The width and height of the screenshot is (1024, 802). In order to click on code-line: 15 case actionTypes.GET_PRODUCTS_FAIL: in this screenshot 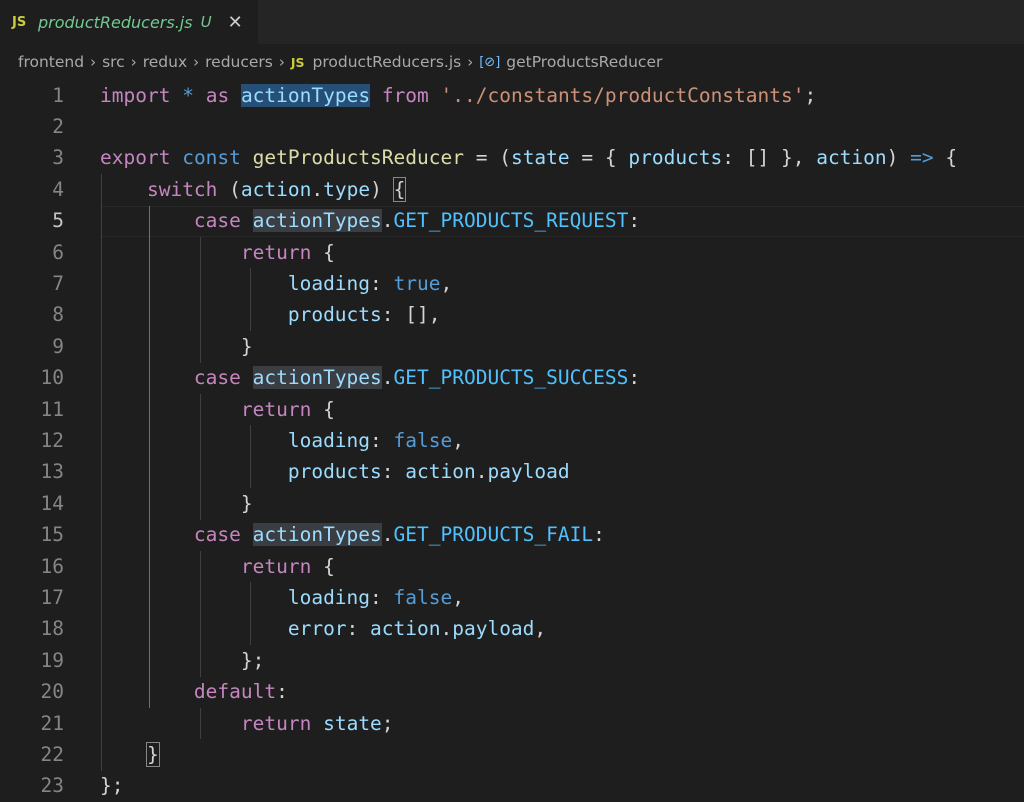, I will do `click(512, 534)`.